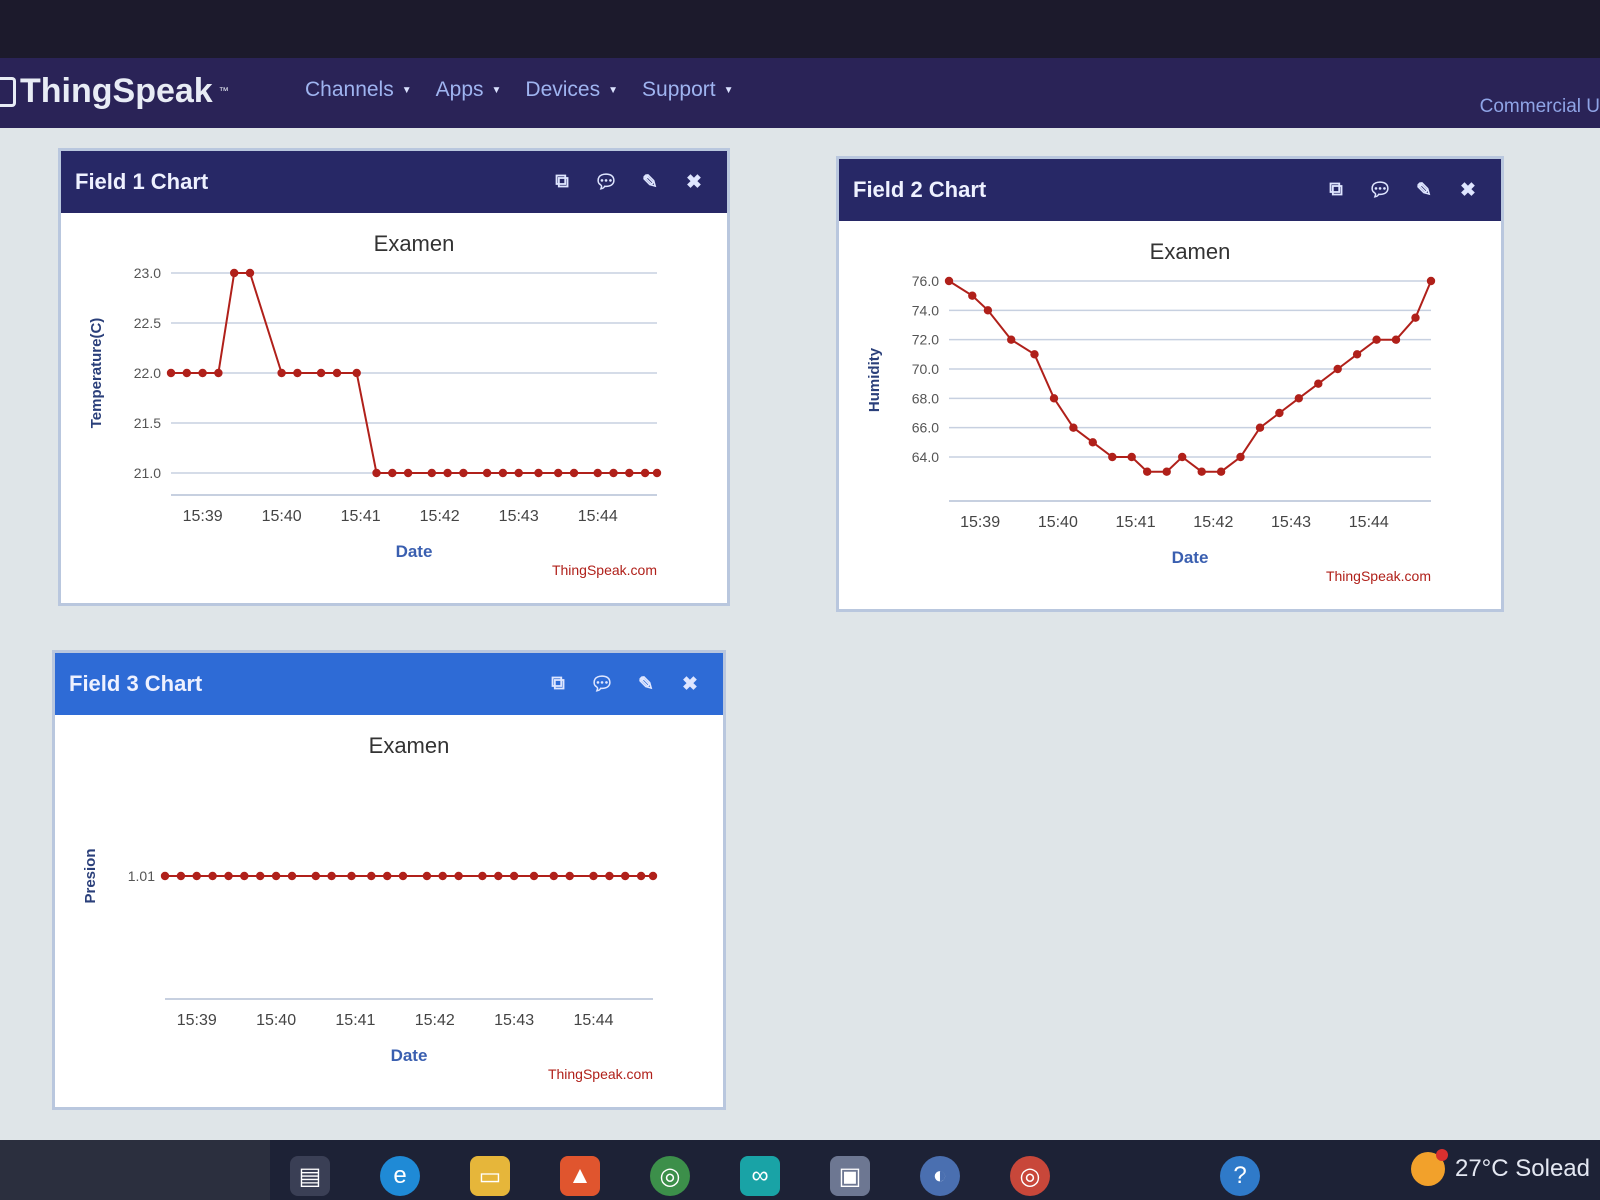 The width and height of the screenshot is (1600, 1200). Describe the element at coordinates (1170, 190) in the screenshot. I see `panel-header: Field 2 Chart ⧉ 💬︎ ✎ ✖` at that location.